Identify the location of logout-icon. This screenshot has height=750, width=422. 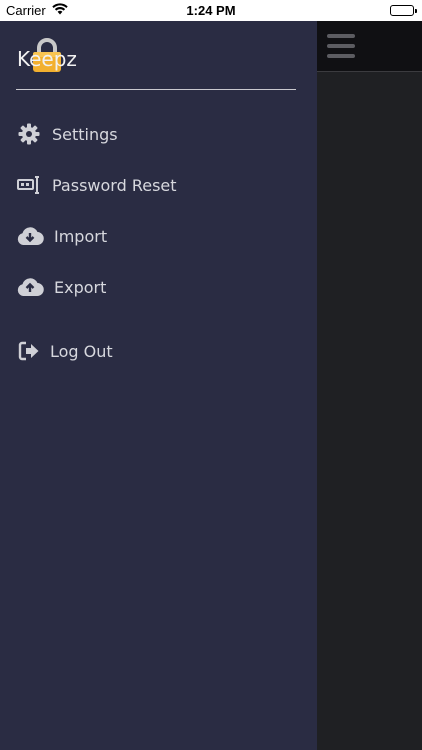
(29, 351).